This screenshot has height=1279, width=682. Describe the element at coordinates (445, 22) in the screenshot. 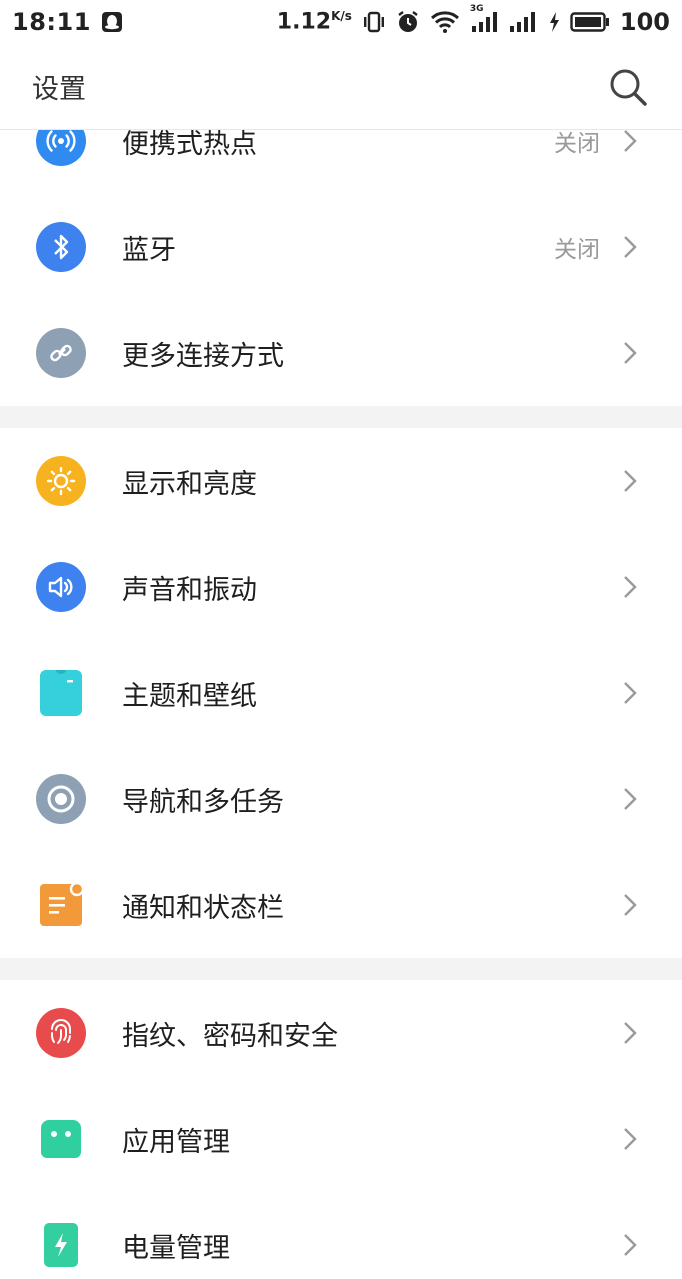

I see `wifi-icon` at that location.